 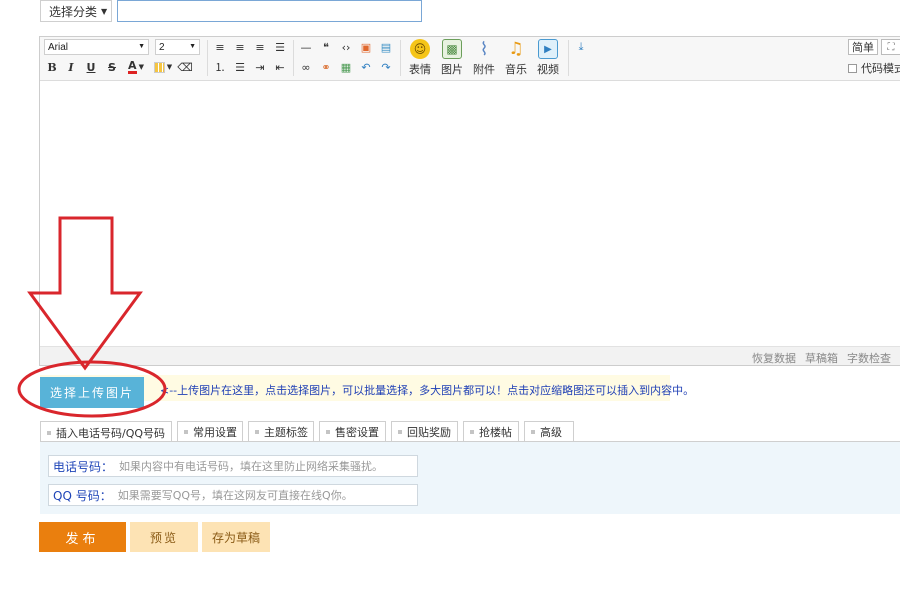 What do you see at coordinates (76, 11) in the screenshot?
I see `category-select: 选择分类 ▼` at bounding box center [76, 11].